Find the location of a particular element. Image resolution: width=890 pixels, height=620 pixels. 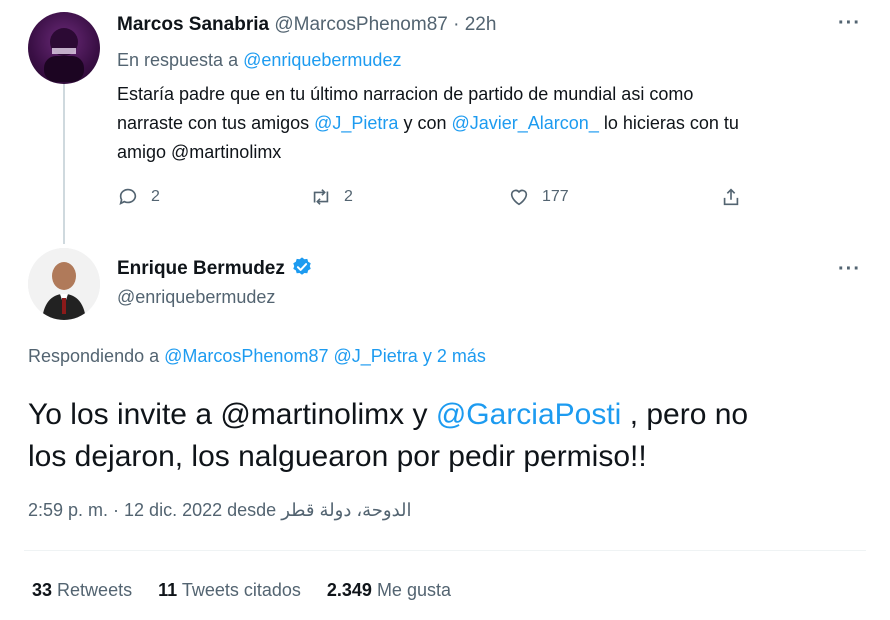

heart-icon is located at coordinates (519, 197).